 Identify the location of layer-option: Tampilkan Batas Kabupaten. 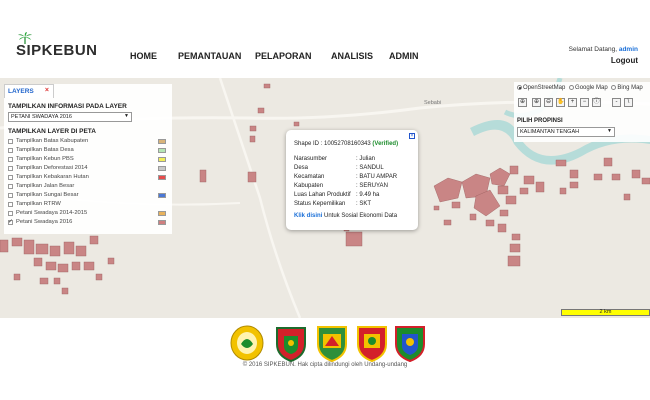
(88, 142).